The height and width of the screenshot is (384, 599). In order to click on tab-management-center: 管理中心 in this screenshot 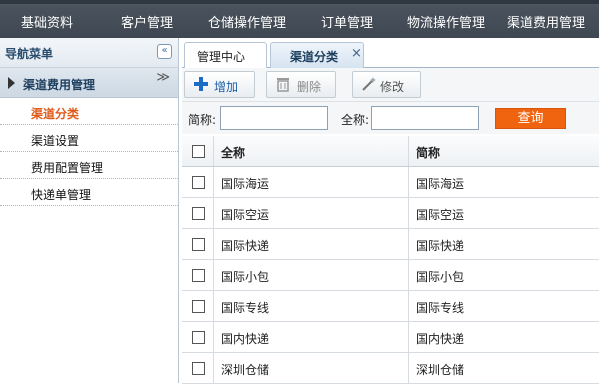, I will do `click(225, 55)`.